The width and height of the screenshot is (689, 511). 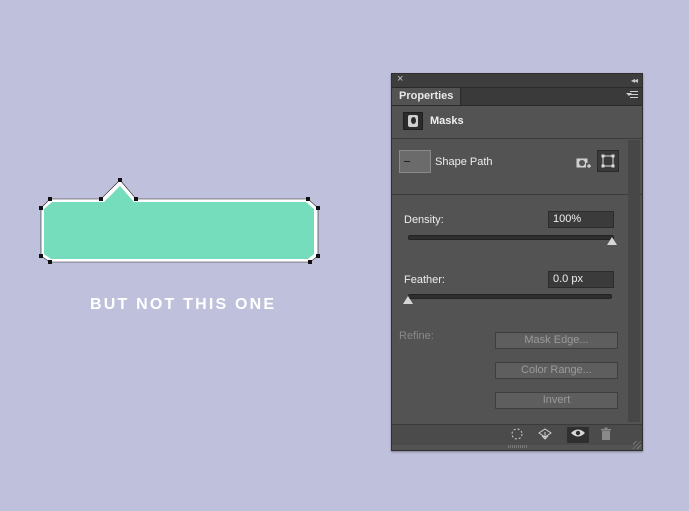 I want to click on tab-properties: Properties, so click(x=427, y=96).